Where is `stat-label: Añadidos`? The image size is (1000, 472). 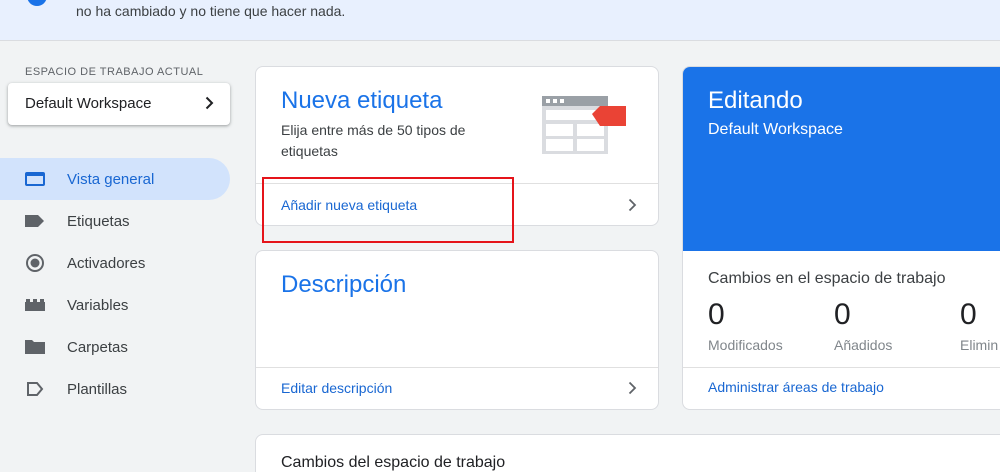 stat-label: Añadidos is located at coordinates (863, 345).